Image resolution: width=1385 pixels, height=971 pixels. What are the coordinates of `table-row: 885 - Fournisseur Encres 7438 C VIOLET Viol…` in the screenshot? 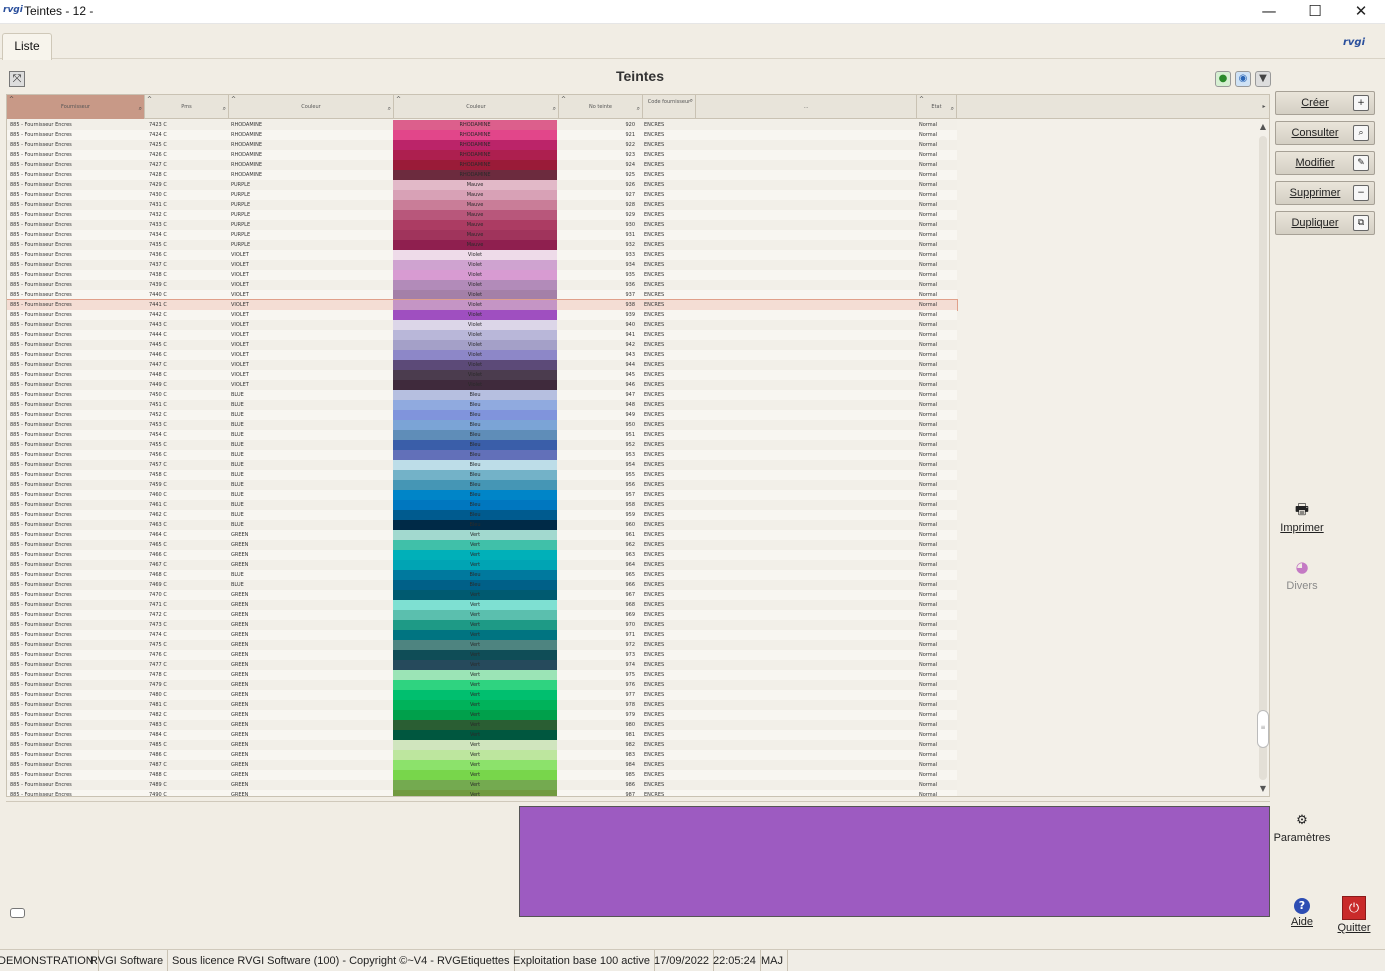 It's located at (482, 275).